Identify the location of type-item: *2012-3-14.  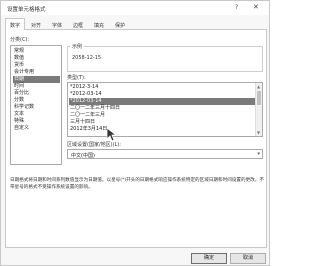
(162, 87).